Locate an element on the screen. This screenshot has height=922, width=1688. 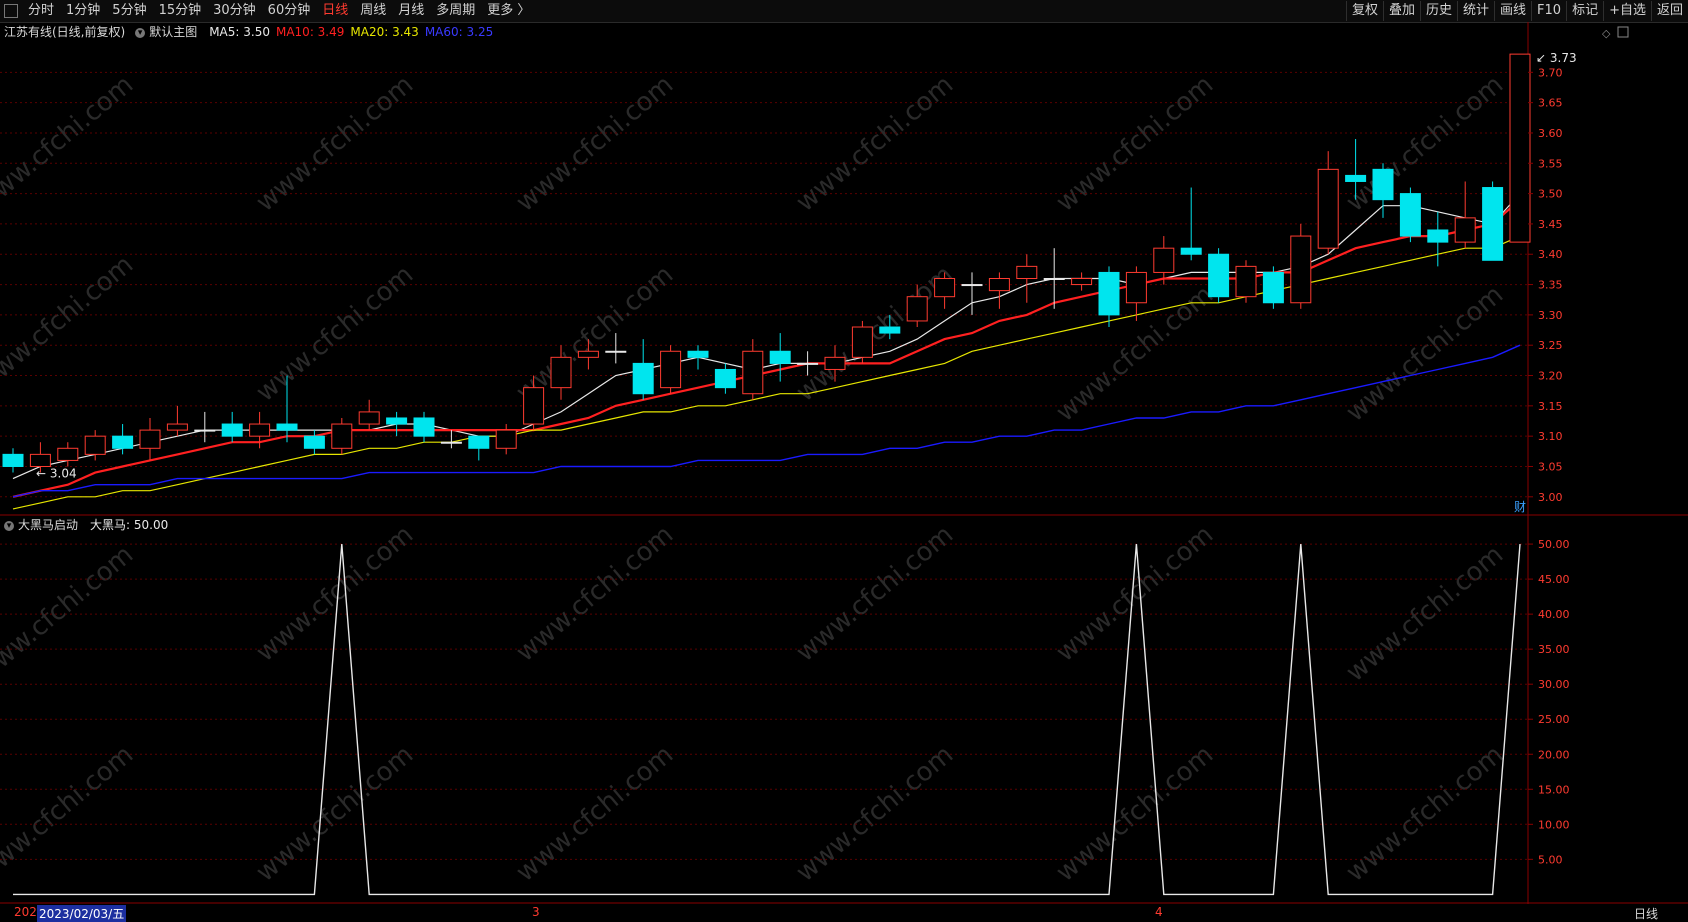
toolbar-button-1: 叠加 is located at coordinates (1401, 11).